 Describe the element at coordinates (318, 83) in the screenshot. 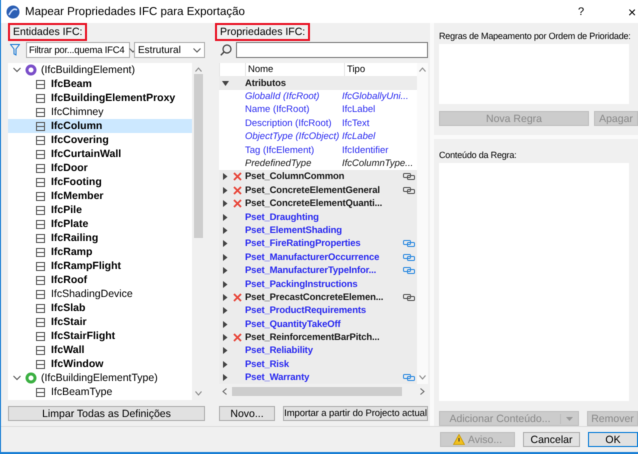

I see `group-row: Atributos` at that location.